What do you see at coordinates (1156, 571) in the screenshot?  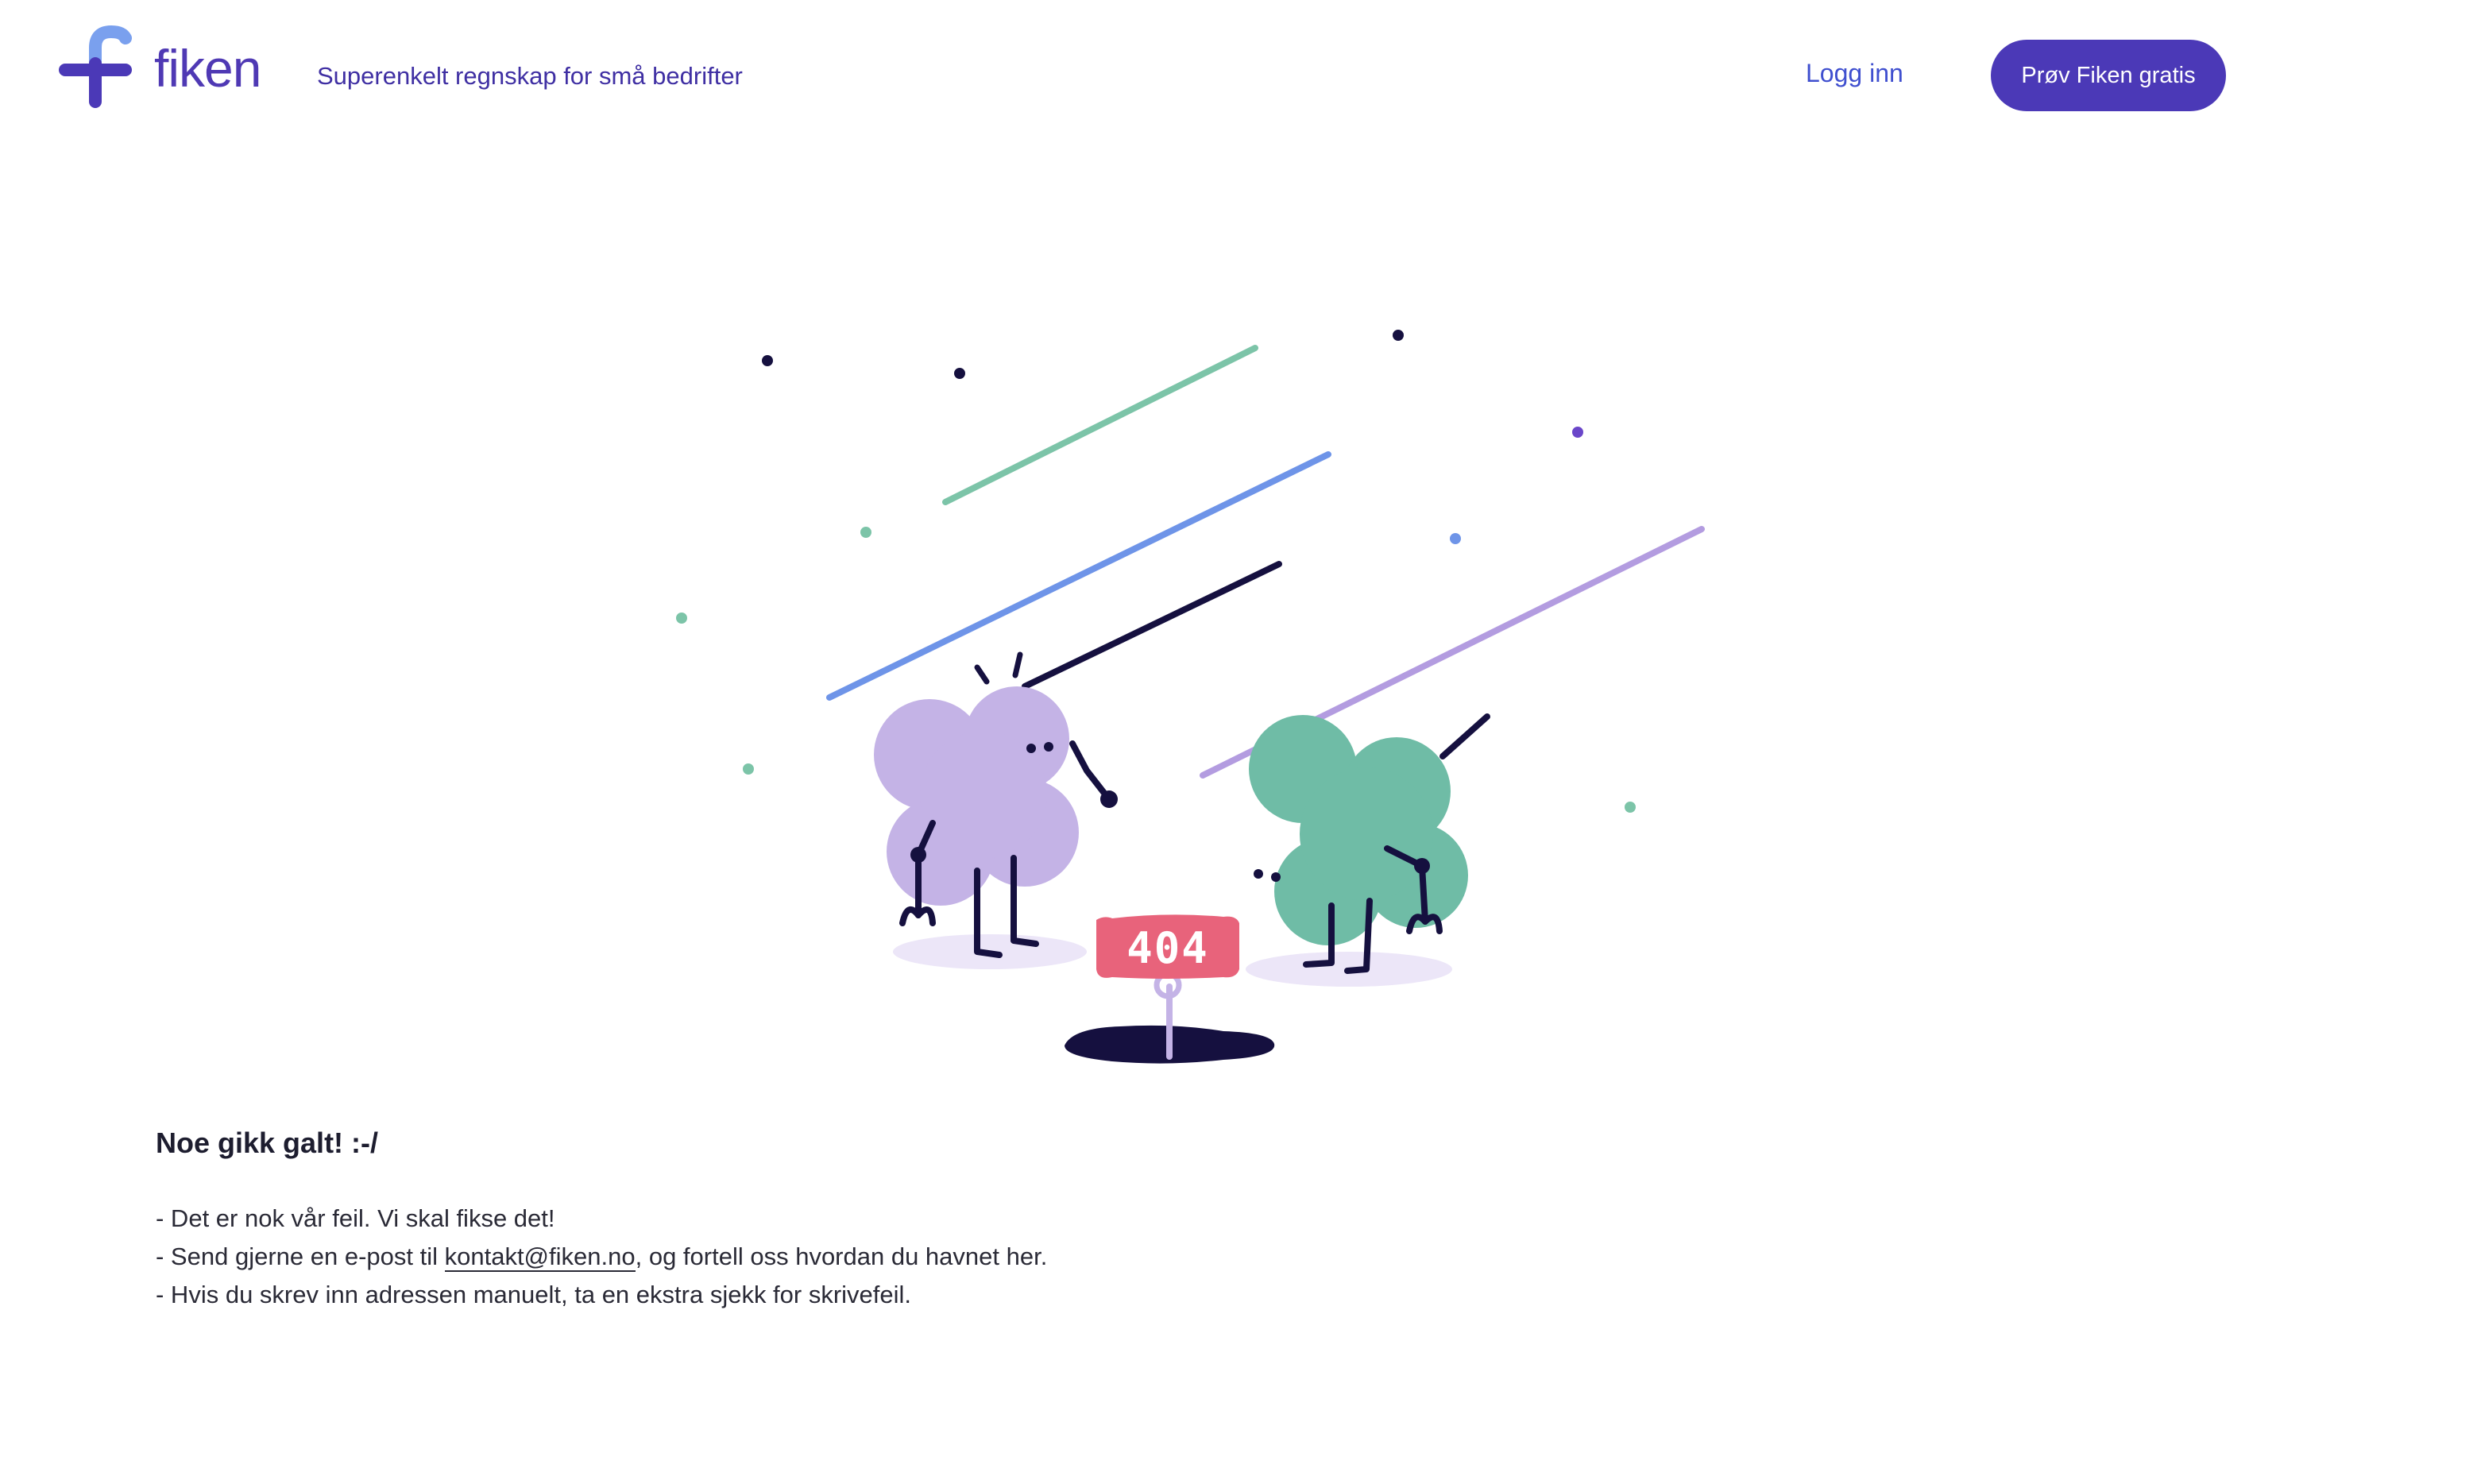 I see `confetti-dots` at bounding box center [1156, 571].